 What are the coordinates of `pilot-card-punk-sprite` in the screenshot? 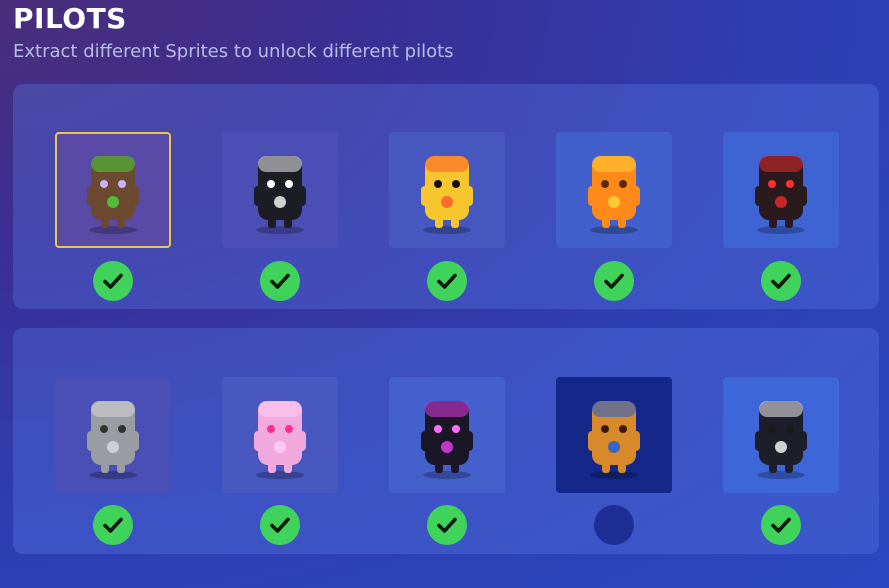 It's located at (280, 190).